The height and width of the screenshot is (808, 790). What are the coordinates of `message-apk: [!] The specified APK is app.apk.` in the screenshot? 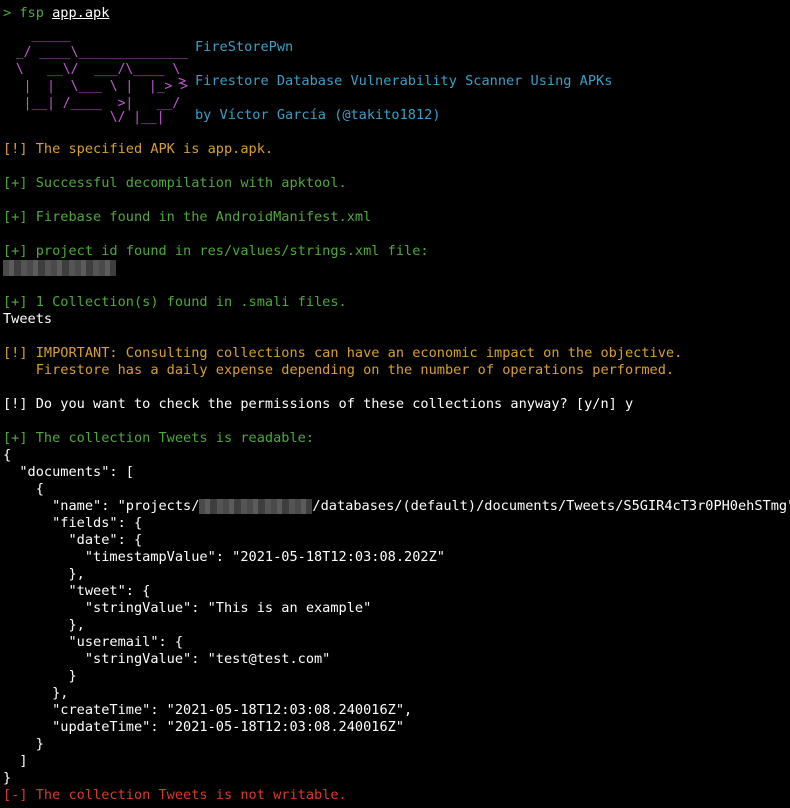 It's located at (138, 149).